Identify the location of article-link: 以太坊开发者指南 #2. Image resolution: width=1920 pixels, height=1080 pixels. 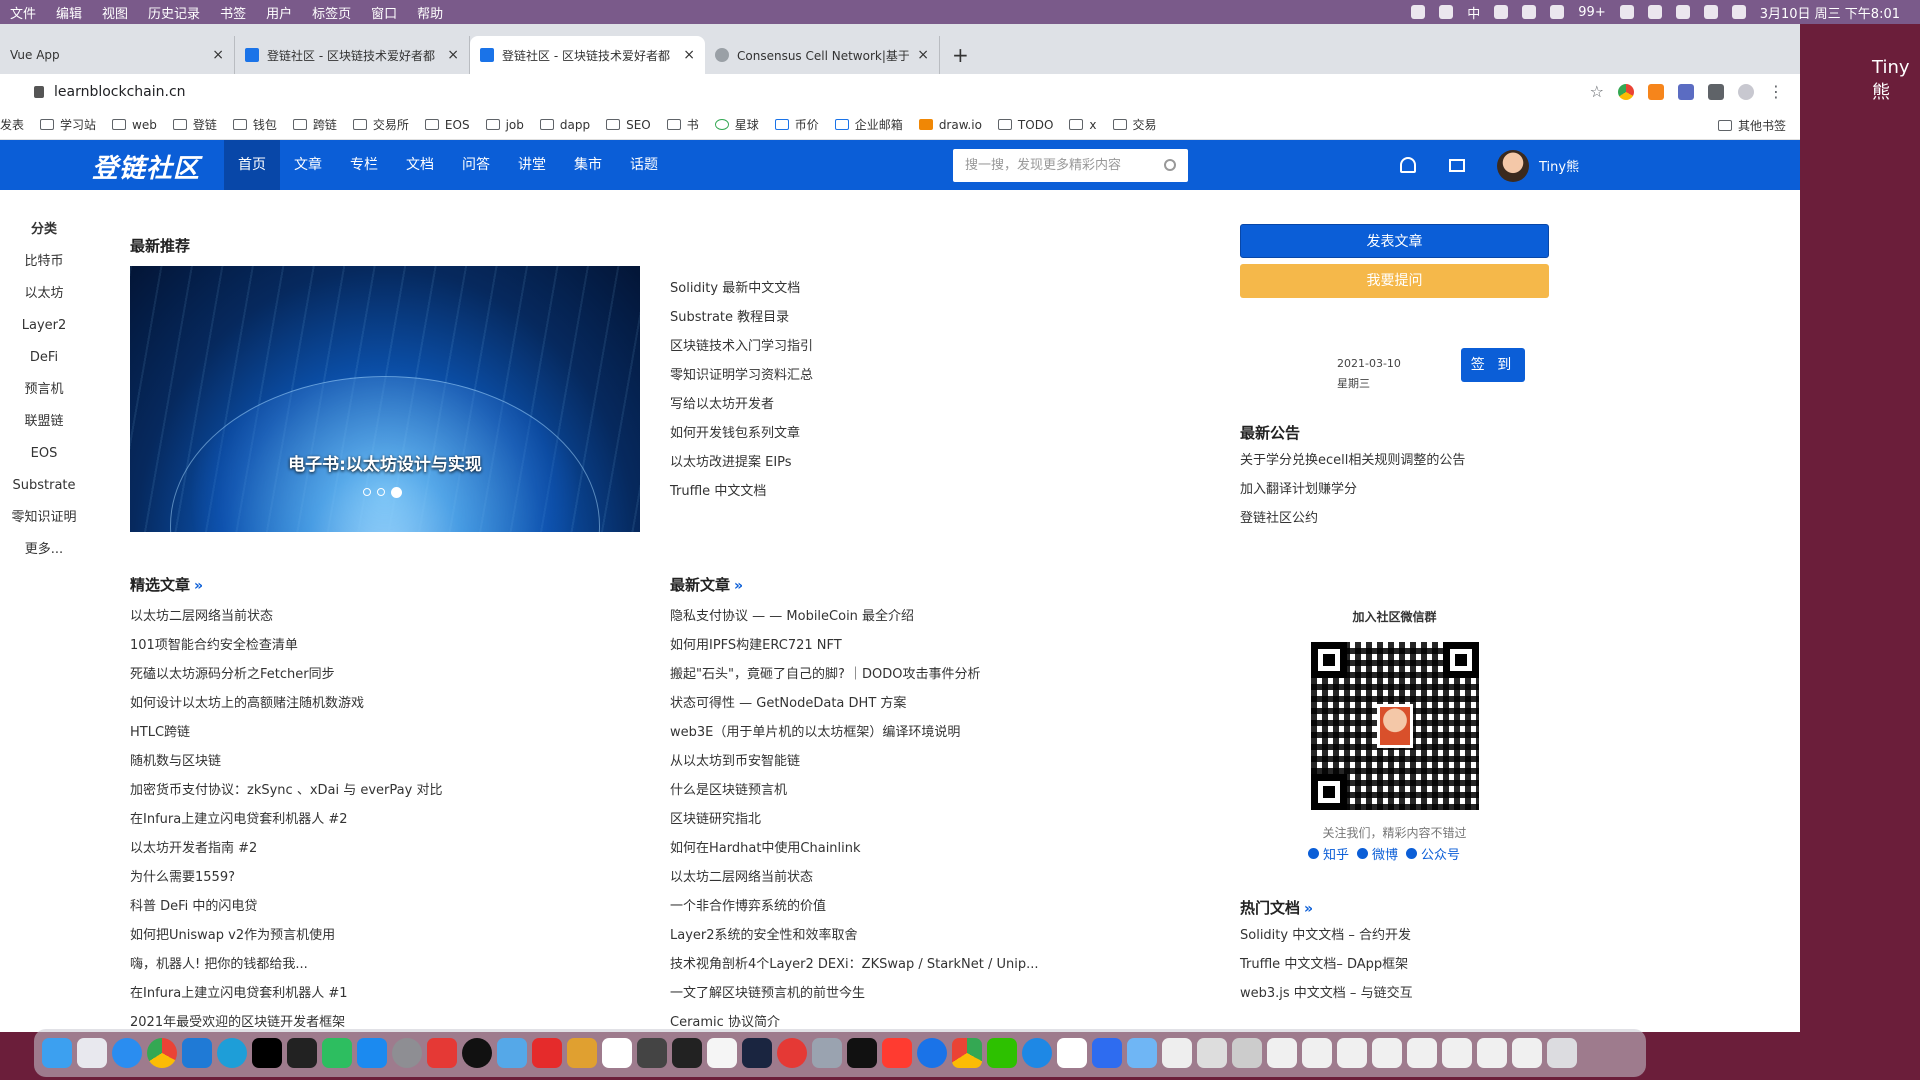
(286, 848).